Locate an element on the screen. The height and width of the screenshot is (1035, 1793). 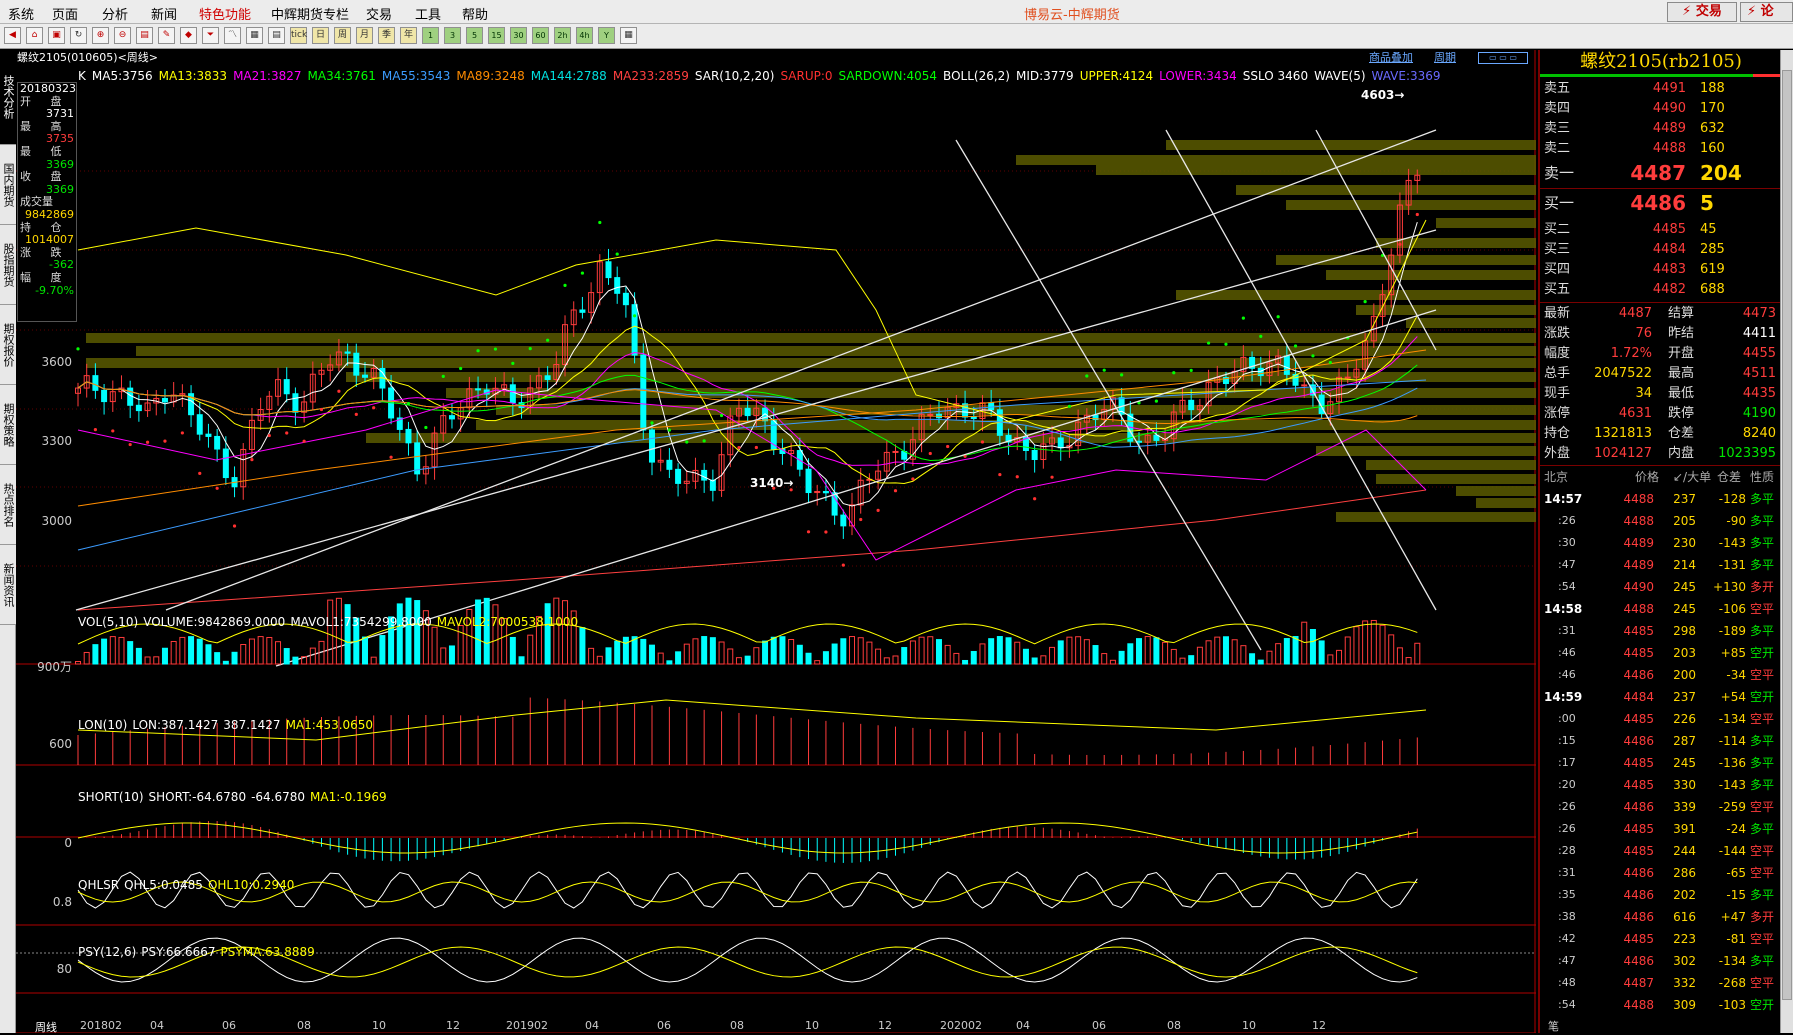
season-icon: 季 is located at coordinates (386, 35).